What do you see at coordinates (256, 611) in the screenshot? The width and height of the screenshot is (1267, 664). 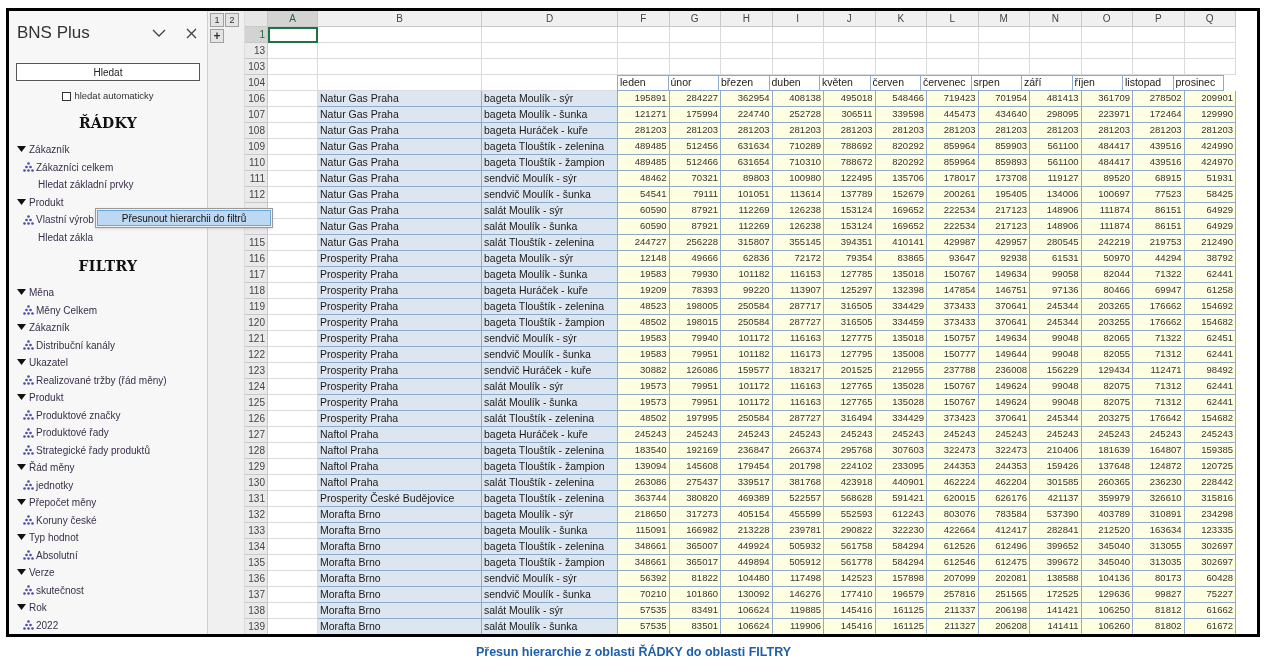 I see `row-header: 138` at bounding box center [256, 611].